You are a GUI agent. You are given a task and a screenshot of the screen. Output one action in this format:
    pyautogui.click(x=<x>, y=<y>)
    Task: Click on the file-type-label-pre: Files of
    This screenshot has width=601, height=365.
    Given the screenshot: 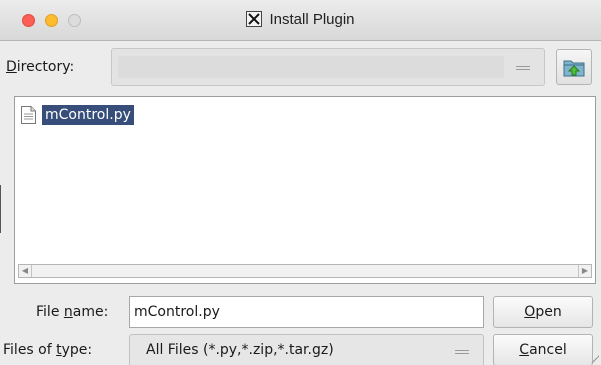 What is the action you would take?
    pyautogui.click(x=30, y=350)
    